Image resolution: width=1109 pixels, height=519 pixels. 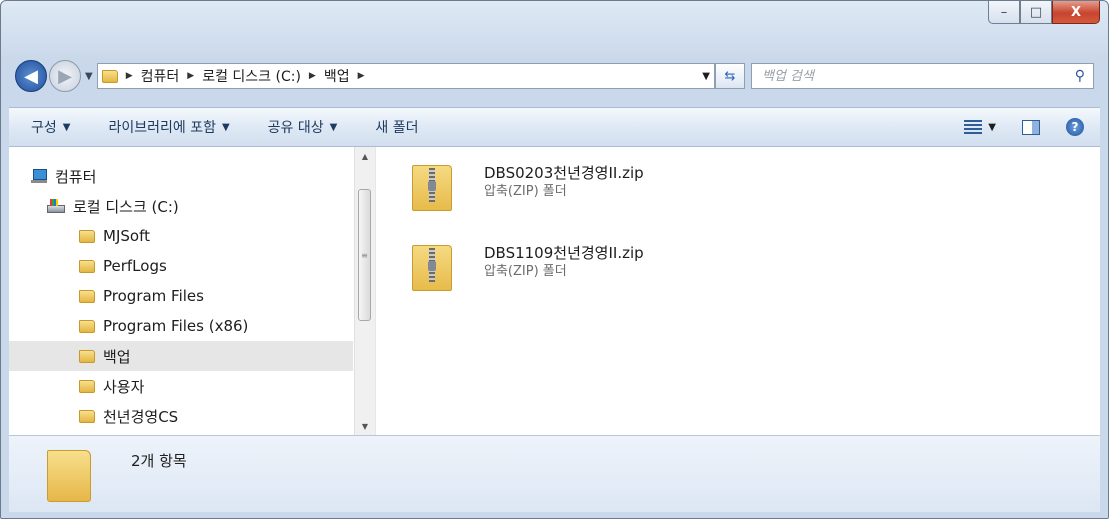 I want to click on list-item: DBS1109천년경영II.zip 압축(ZIP) 폴더, so click(x=528, y=267).